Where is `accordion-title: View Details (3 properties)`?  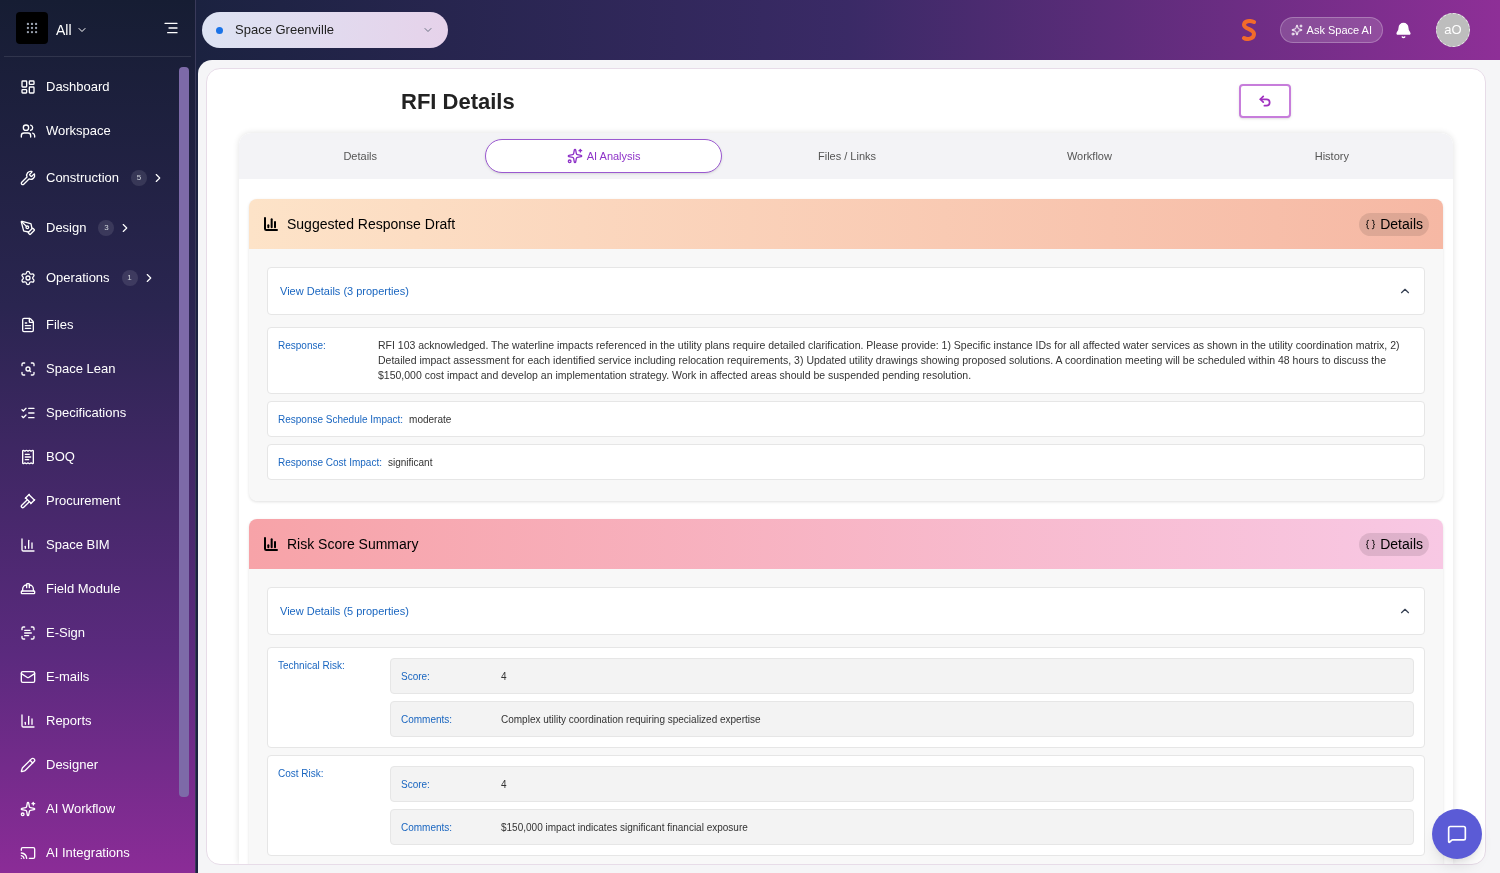 accordion-title: View Details (3 properties) is located at coordinates (344, 291).